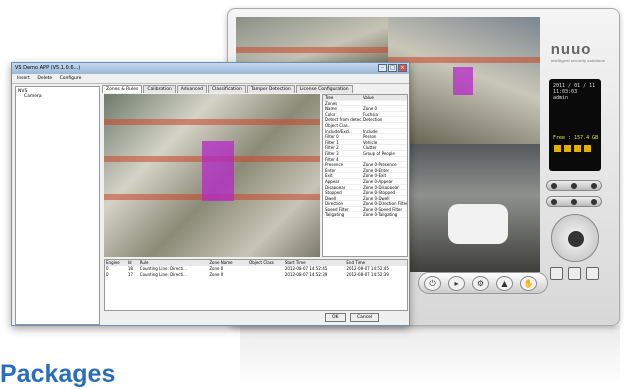 The width and height of the screenshot is (630, 389). I want to click on configure-button: Configure, so click(71, 78).